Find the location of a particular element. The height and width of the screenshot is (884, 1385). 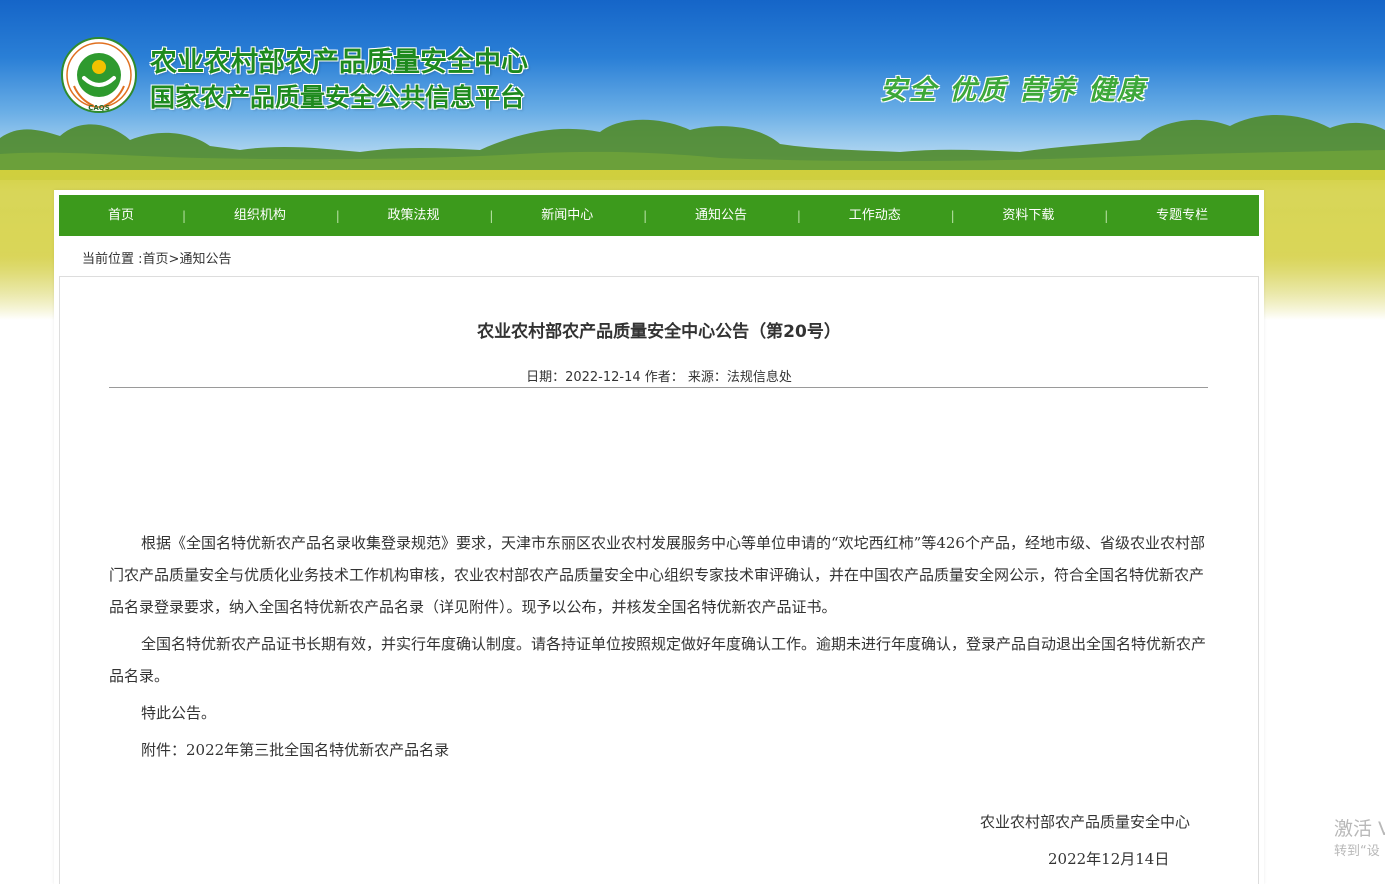

nav-item-news: 新闻中心 is located at coordinates (567, 215).